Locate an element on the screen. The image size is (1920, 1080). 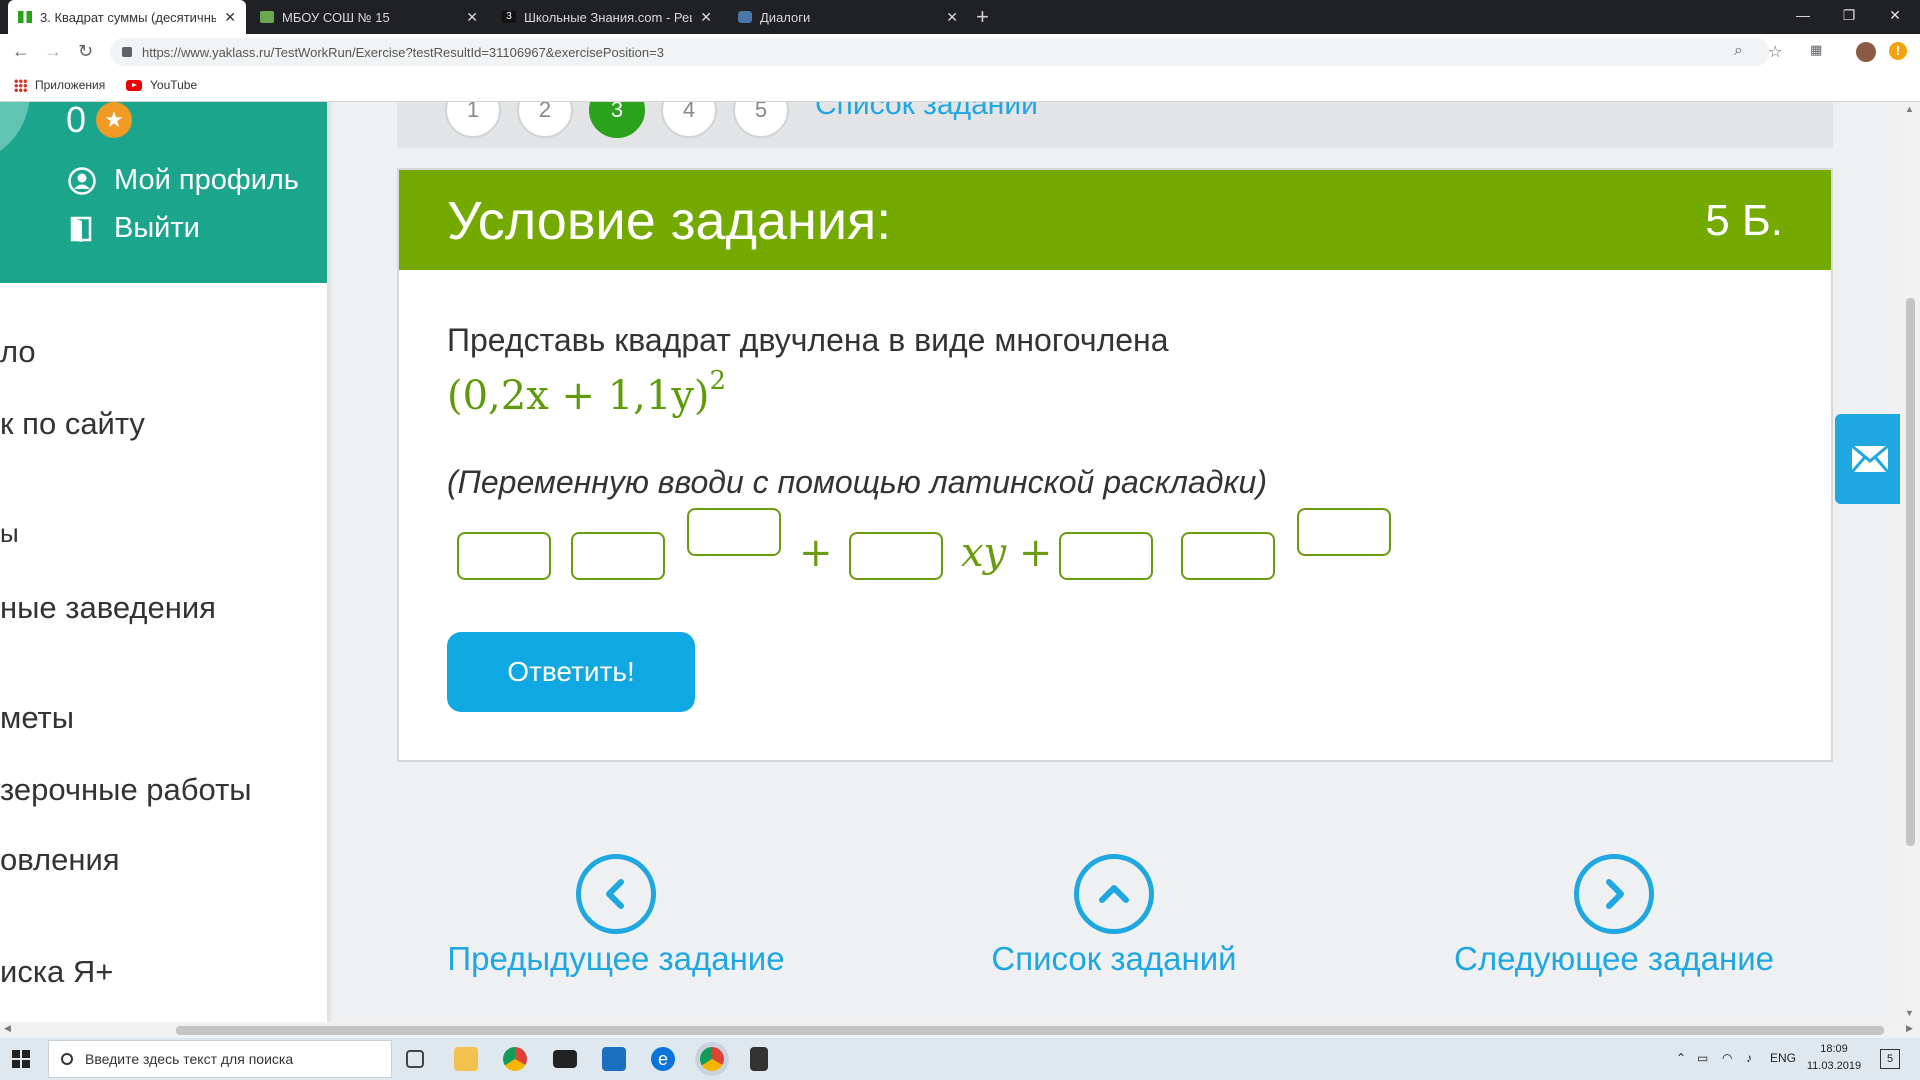
horizontal-scrollbar: ◀ ▶ is located at coordinates (960, 1030).